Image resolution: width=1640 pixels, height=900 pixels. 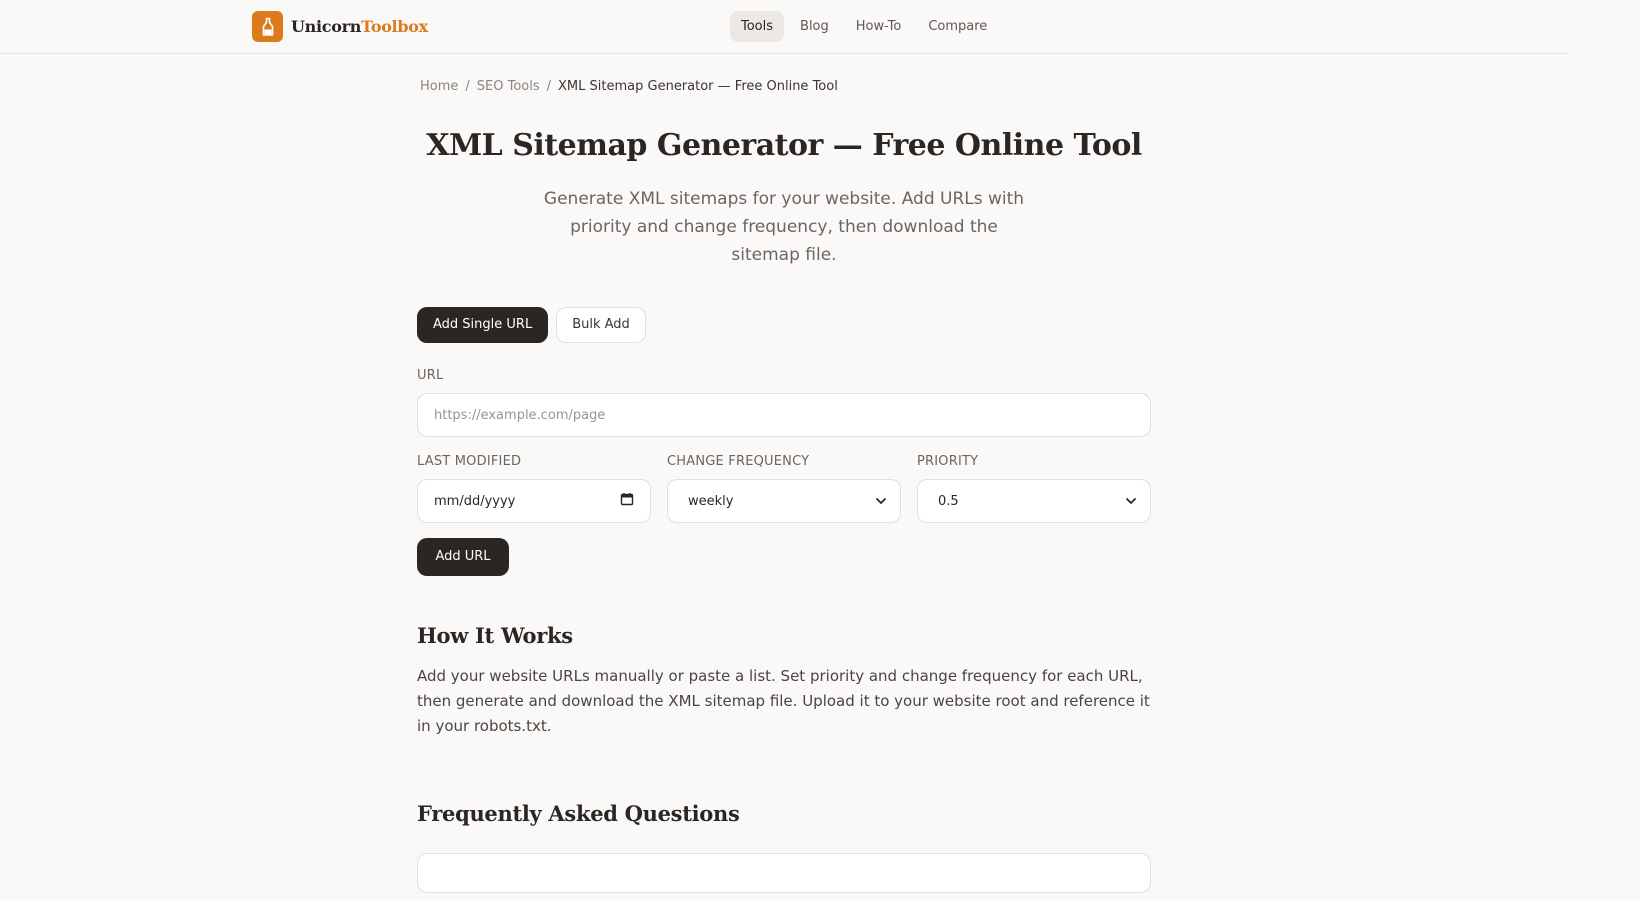 I want to click on change-frequency-label: CHANGE FREQUENCY, so click(x=738, y=461).